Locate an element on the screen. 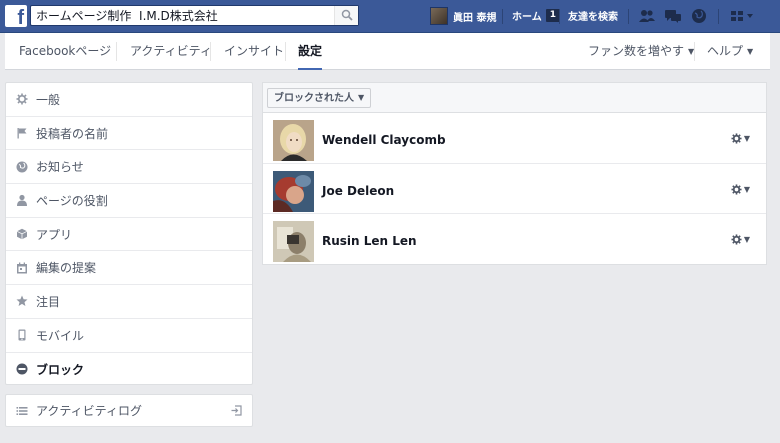 The width and height of the screenshot is (780, 443). list-item: Rusin Len Len ▼ is located at coordinates (514, 239).